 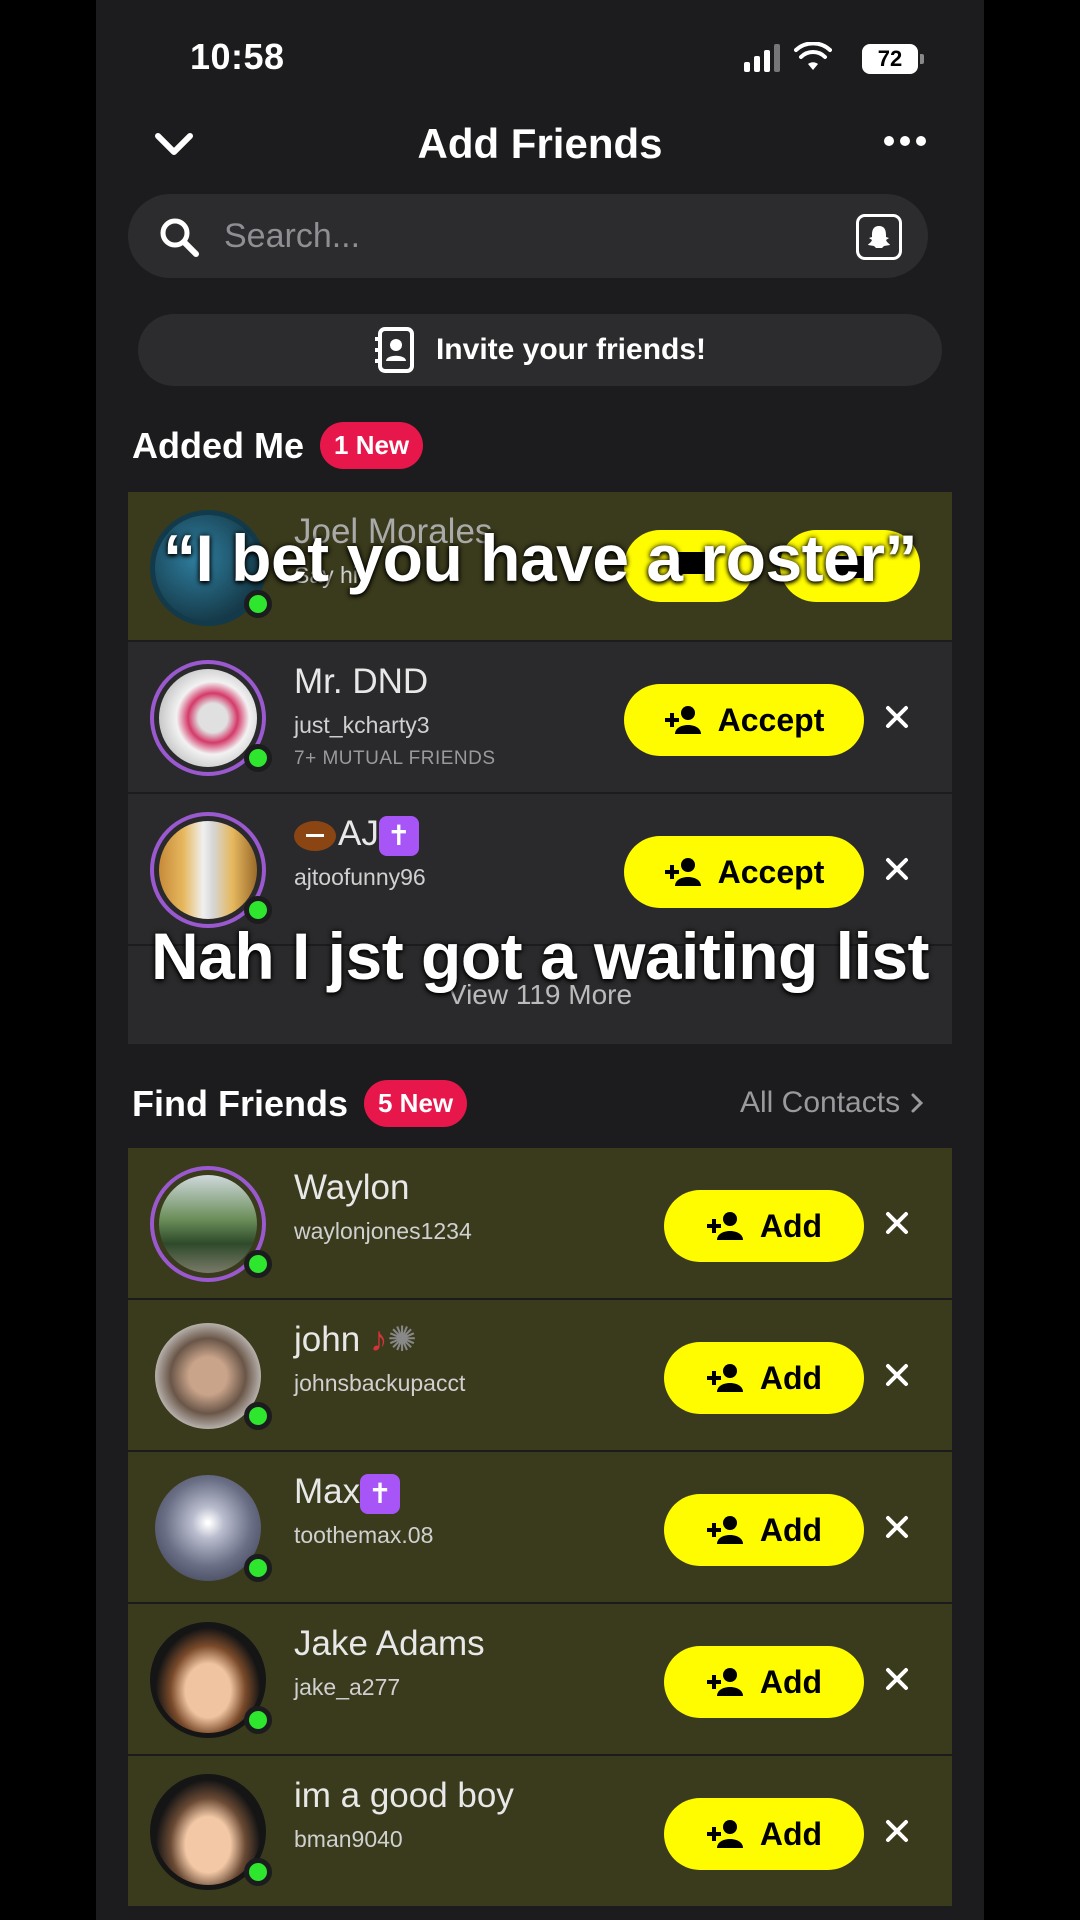 I want to click on friend-username: johnsbackupacct, so click(x=380, y=1383).